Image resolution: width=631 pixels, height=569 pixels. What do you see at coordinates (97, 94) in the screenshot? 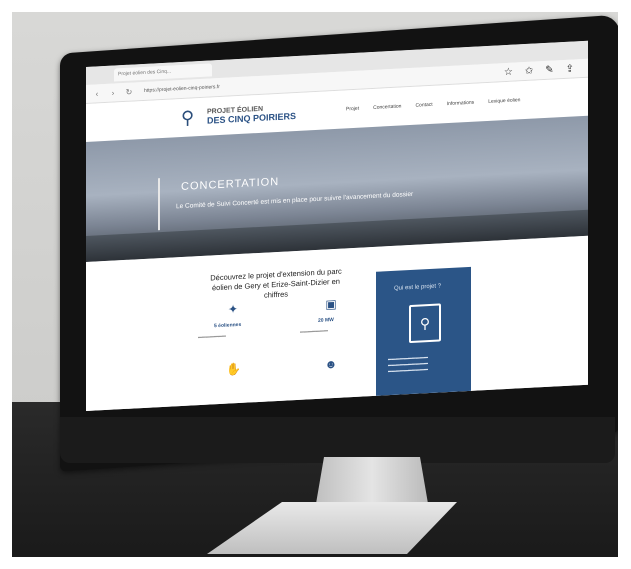
I see `back-button: ‹` at bounding box center [97, 94].